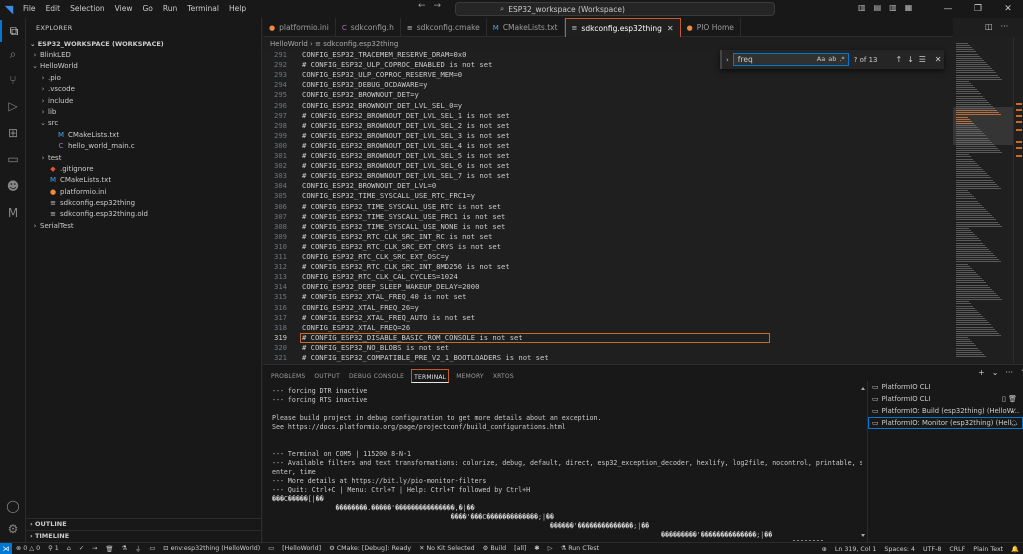 Image resolution: width=1023 pixels, height=554 pixels. What do you see at coordinates (983, 126) in the screenshot?
I see `minimap-viewport` at bounding box center [983, 126].